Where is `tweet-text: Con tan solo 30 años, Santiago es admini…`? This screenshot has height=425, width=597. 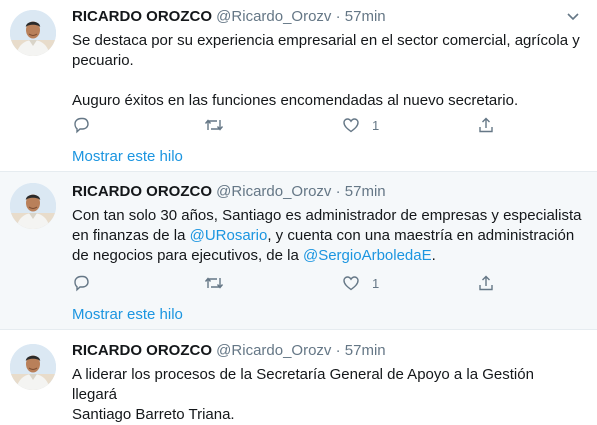
tweet-text: Con tan solo 30 años, Santiago es admini… is located at coordinates (327, 236).